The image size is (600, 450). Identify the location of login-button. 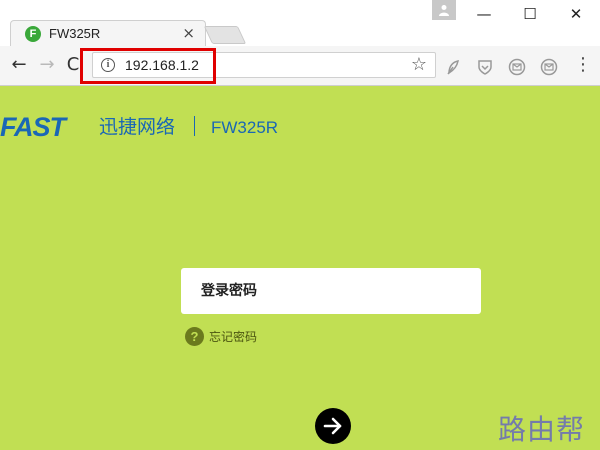
(333, 426).